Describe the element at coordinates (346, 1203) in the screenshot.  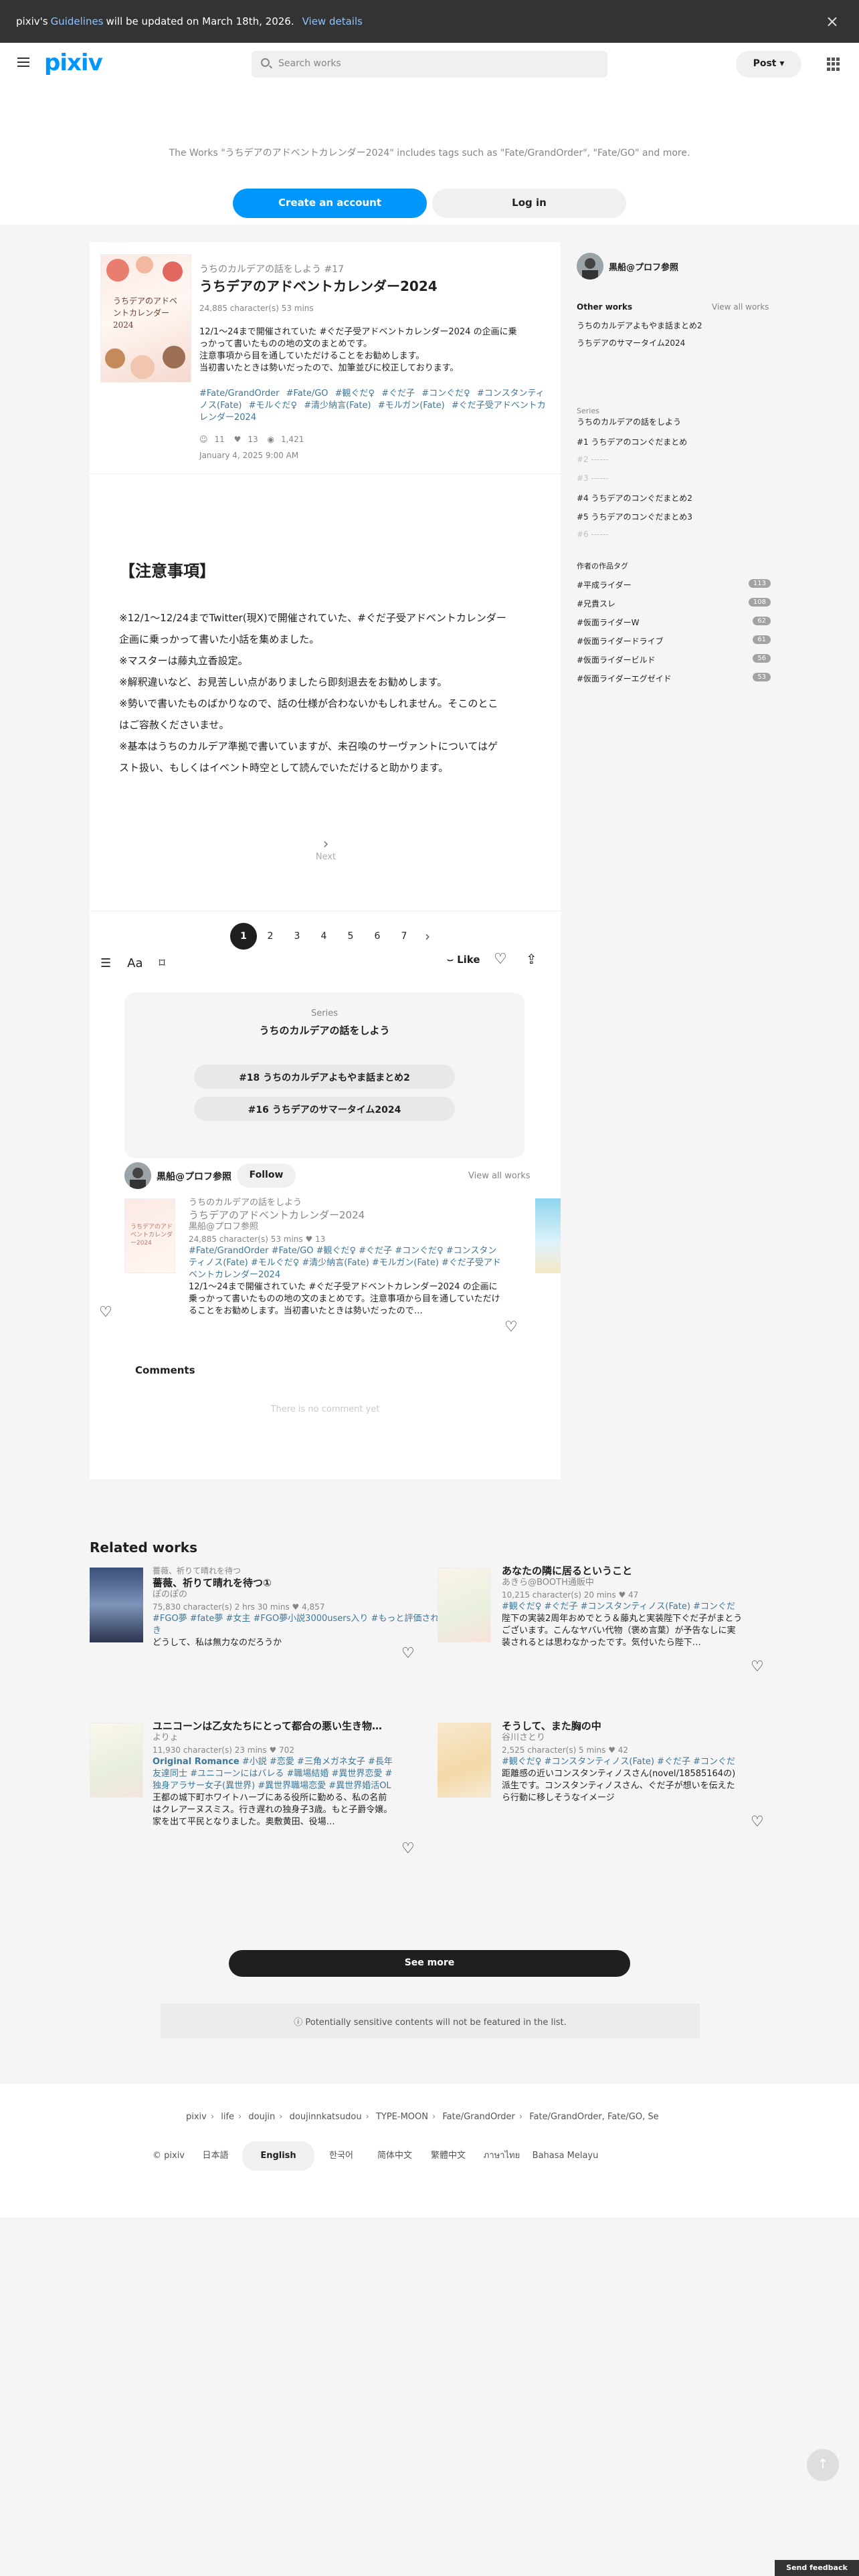
I see `card-series: うちのカルデアの話をしよう` at that location.